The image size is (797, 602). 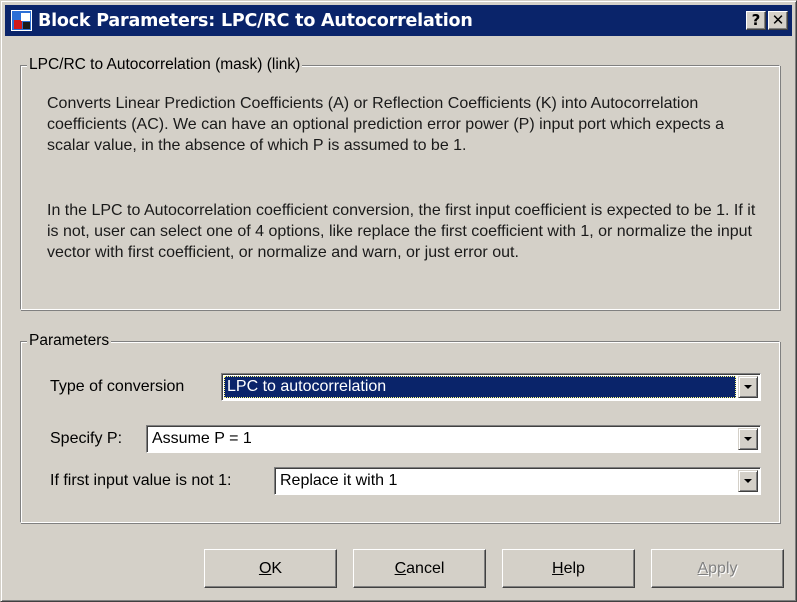 I want to click on help-button: Help, so click(x=568, y=568).